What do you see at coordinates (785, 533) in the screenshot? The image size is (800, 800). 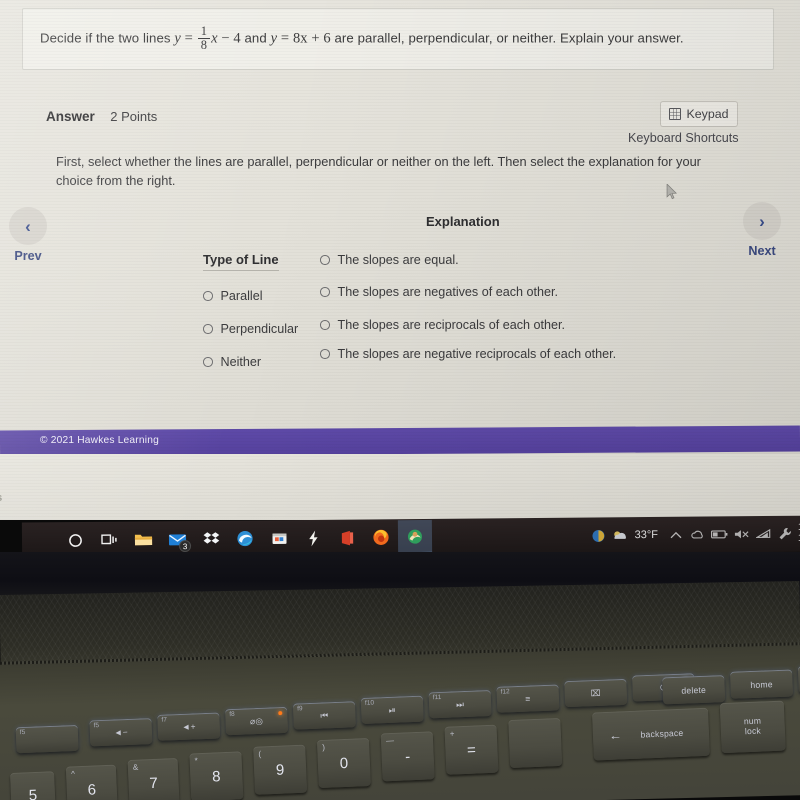 I see `settings-wrench-icon` at bounding box center [785, 533].